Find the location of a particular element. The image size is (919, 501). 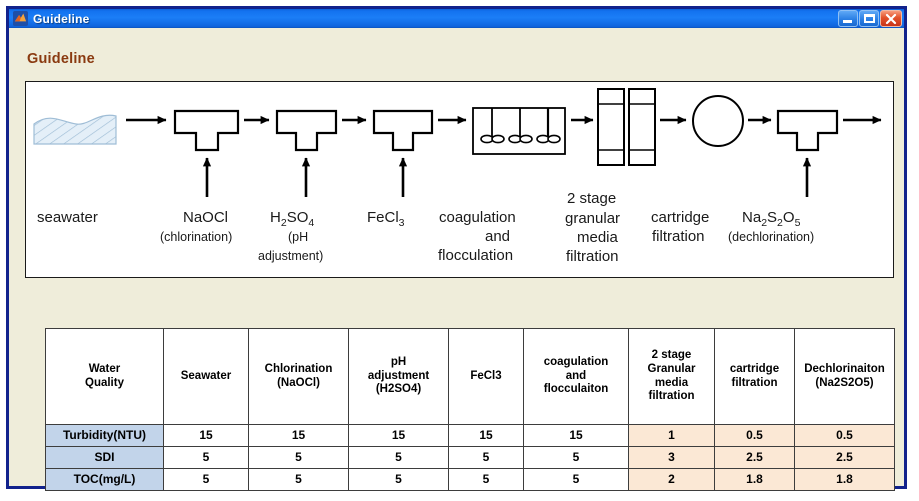

stage-granular-filter-shape is located at coordinates (626, 127).